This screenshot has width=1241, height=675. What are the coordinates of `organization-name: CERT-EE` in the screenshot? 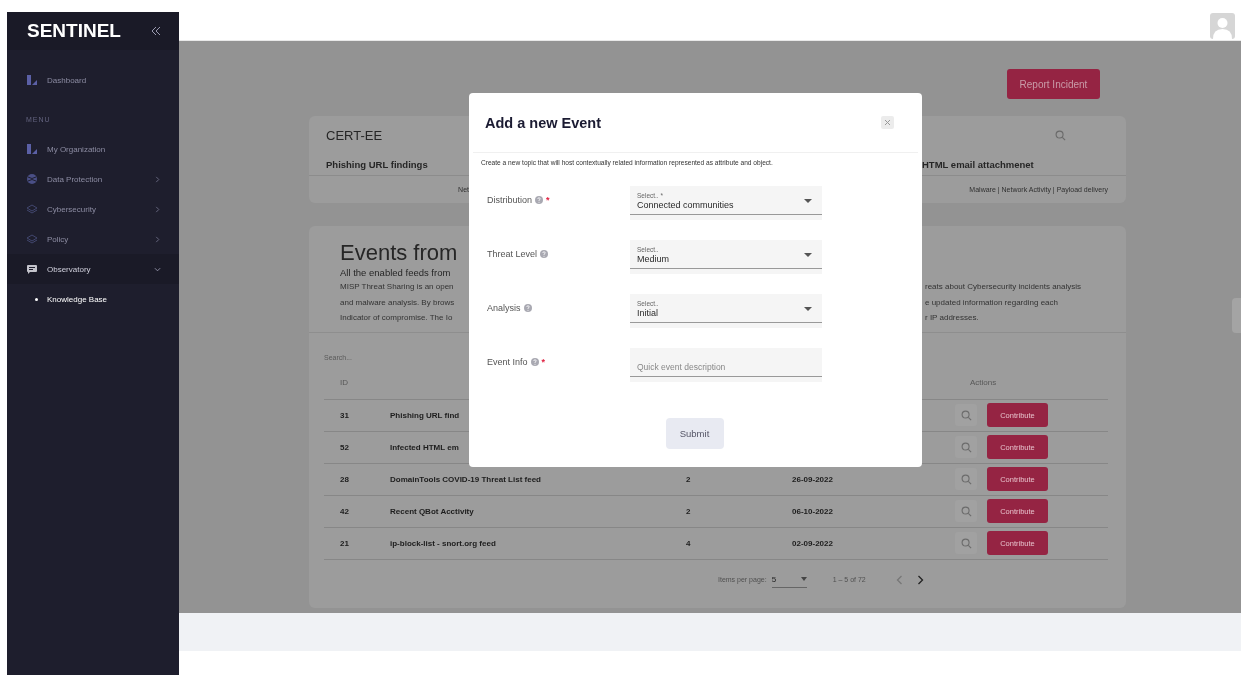 It's located at (354, 135).